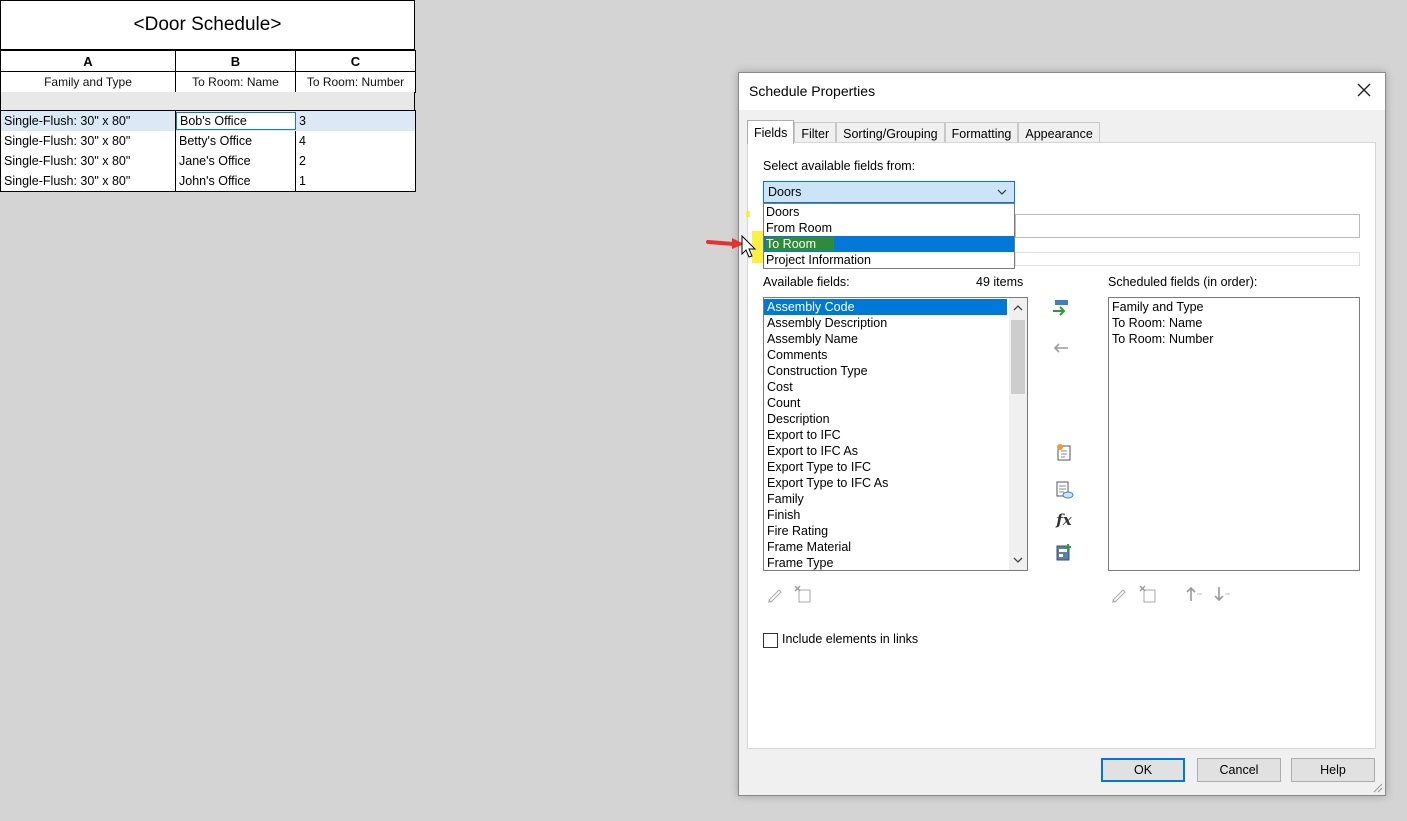 The width and height of the screenshot is (1407, 821). Describe the element at coordinates (88, 82) in the screenshot. I see `column-header: Family and Type` at that location.